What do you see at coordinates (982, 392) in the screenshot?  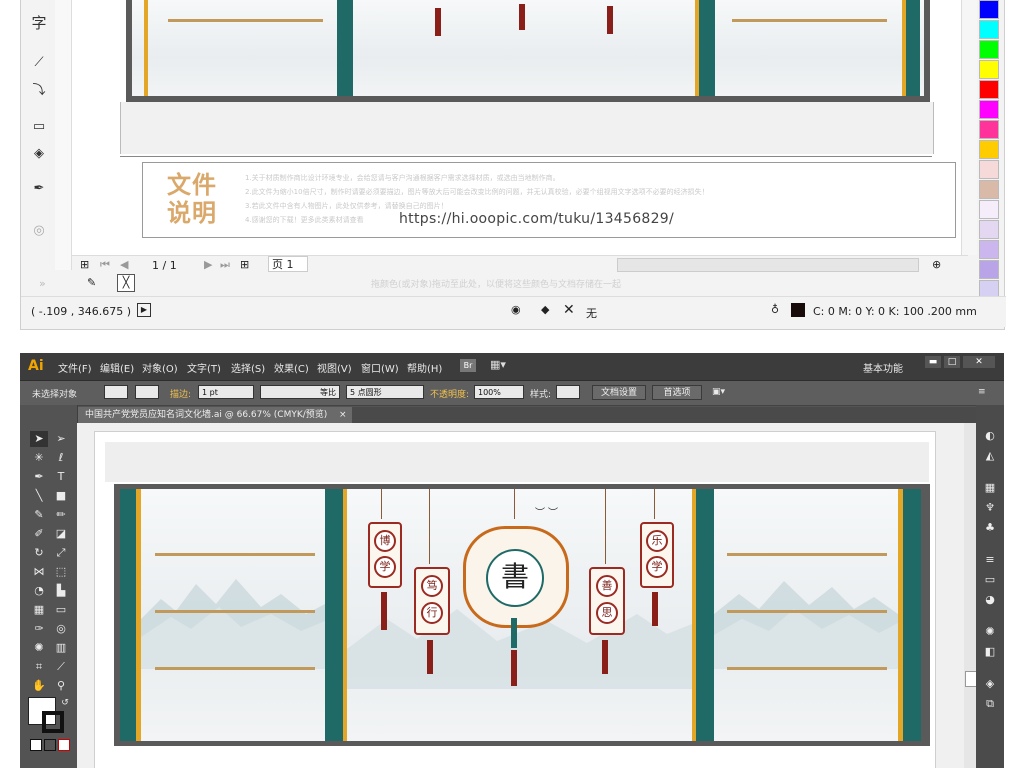 I see `panel-menu-icon: ≡` at bounding box center [982, 392].